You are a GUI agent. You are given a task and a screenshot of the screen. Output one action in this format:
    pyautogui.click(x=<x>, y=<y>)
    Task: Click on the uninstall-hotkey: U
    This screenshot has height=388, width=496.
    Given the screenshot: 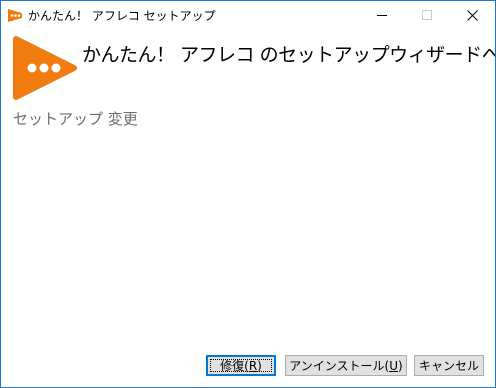 What is the action you would take?
    pyautogui.click(x=394, y=365)
    